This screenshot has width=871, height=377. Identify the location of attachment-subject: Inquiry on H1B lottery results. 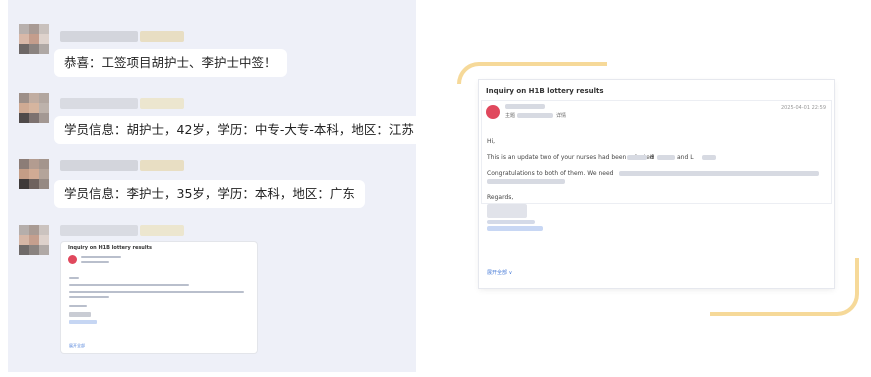
(110, 248).